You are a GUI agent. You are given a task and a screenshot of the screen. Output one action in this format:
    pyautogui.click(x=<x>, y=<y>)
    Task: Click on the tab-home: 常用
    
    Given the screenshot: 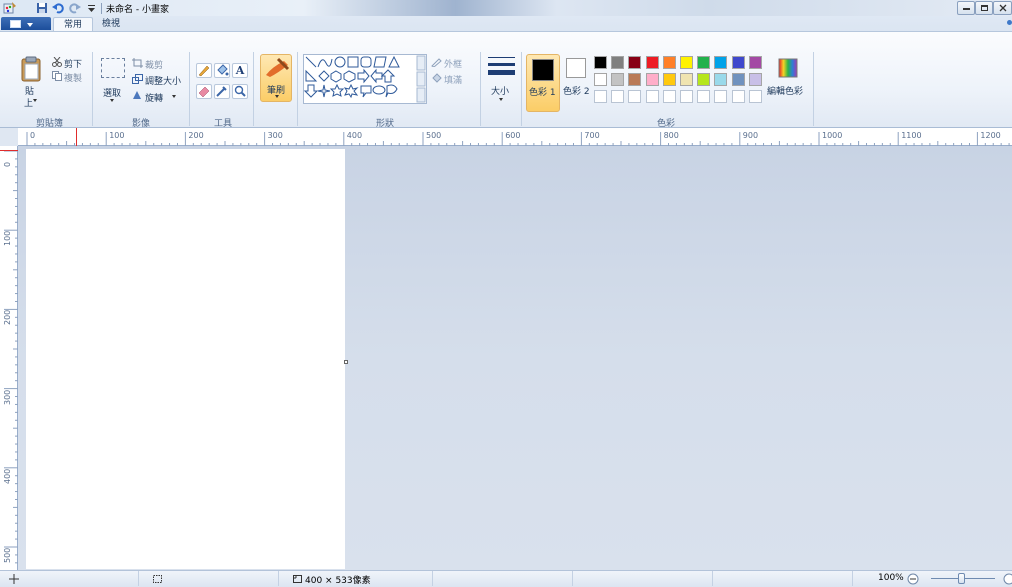 What is the action you would take?
    pyautogui.click(x=73, y=24)
    